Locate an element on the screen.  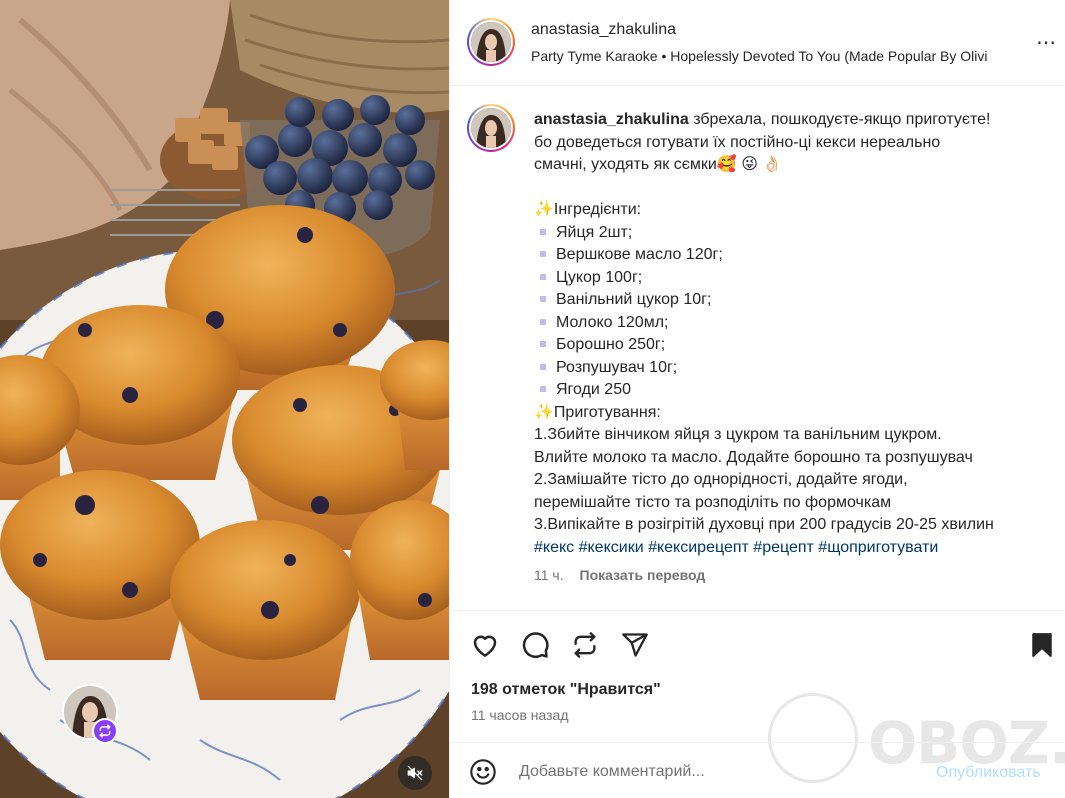
more-options-icon: ⋯ is located at coordinates (1046, 42).